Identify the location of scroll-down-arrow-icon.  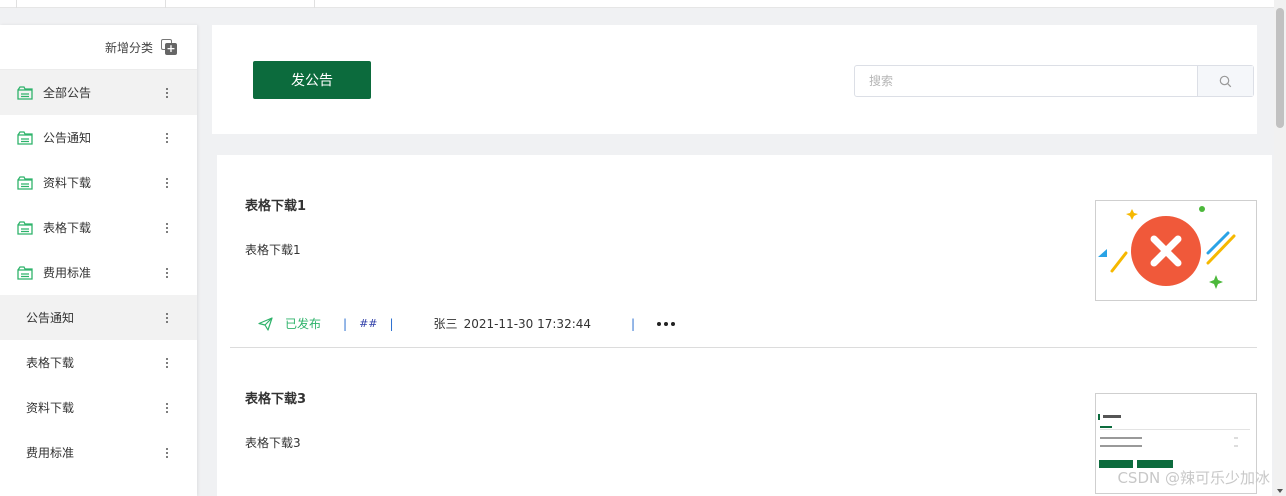
(1280, 491).